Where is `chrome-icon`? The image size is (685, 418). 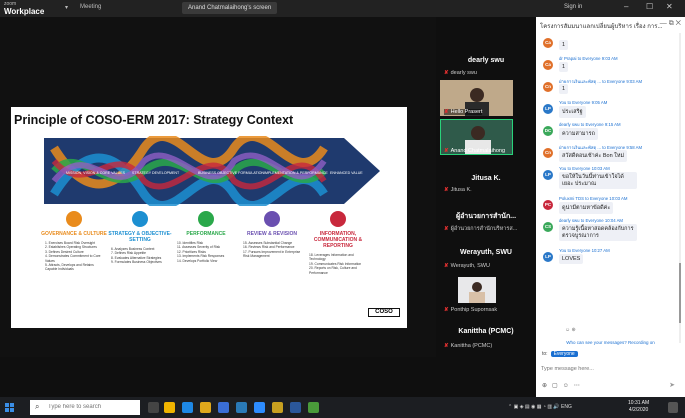
chrome-icon is located at coordinates (277, 407).